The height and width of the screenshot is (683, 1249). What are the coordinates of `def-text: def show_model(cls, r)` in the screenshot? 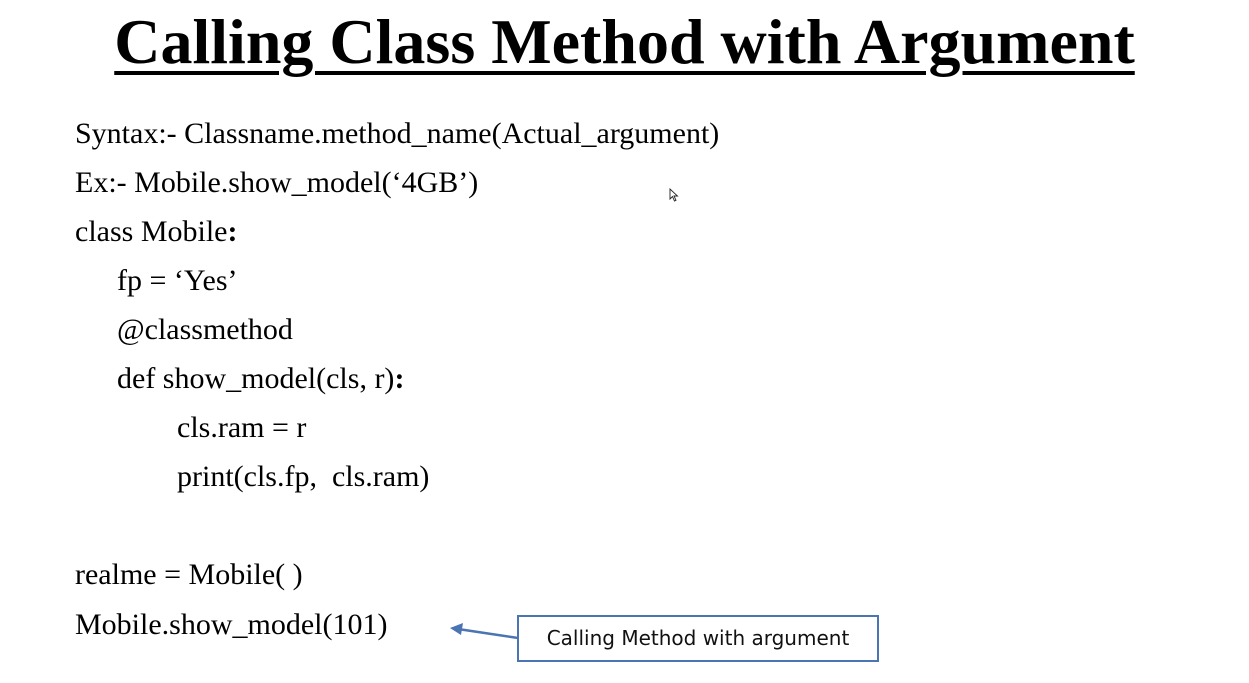 It's located at (256, 378).